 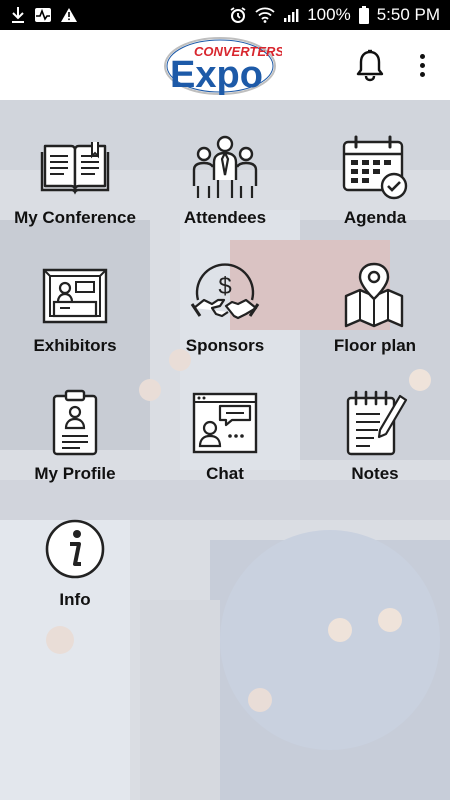 I want to click on menu-label: Notes, so click(x=375, y=473).